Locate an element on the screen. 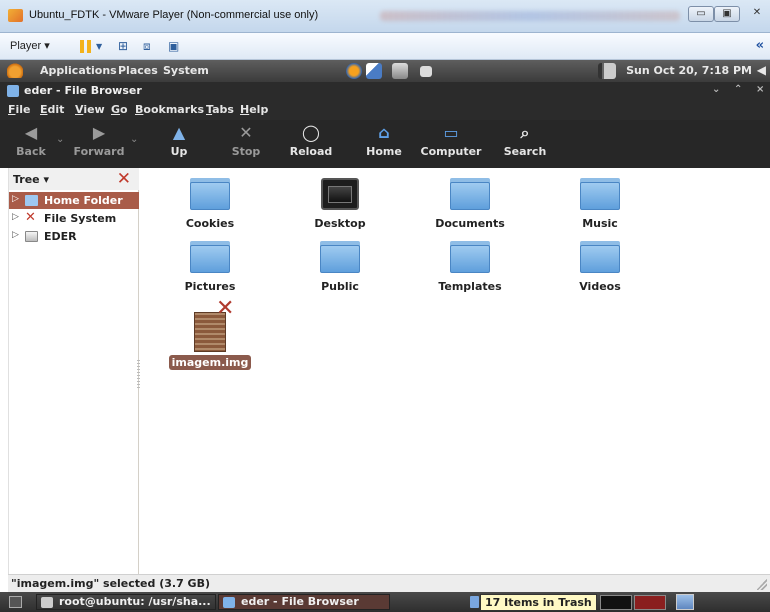 The image size is (770, 612). applications-menu: Applications is located at coordinates (78, 70).